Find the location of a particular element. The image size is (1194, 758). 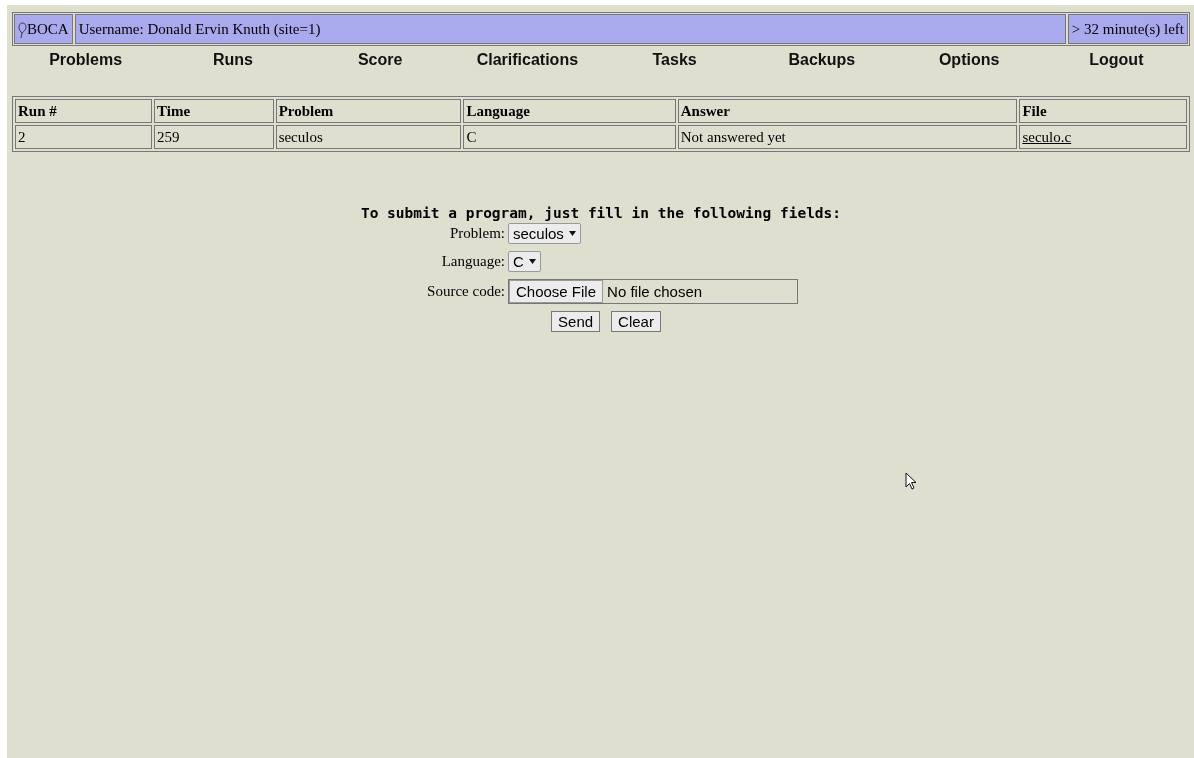

table-cell: 2 is located at coordinates (84, 137).